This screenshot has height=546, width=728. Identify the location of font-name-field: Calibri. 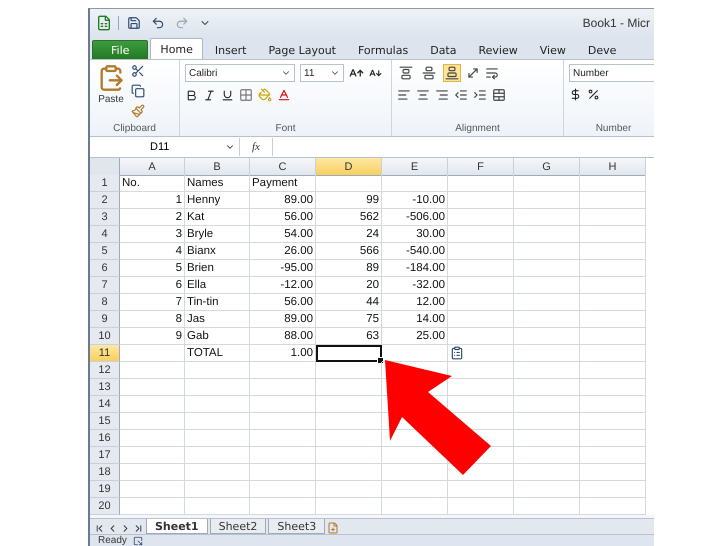
(240, 73).